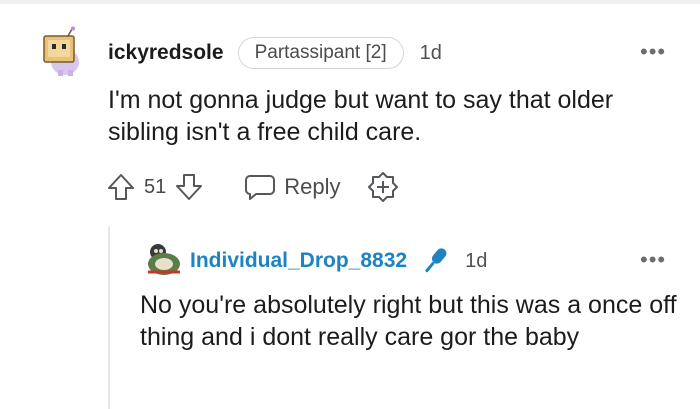  I want to click on comment-meta: ickyredsole Partassipant [2] 1d, so click(275, 53).